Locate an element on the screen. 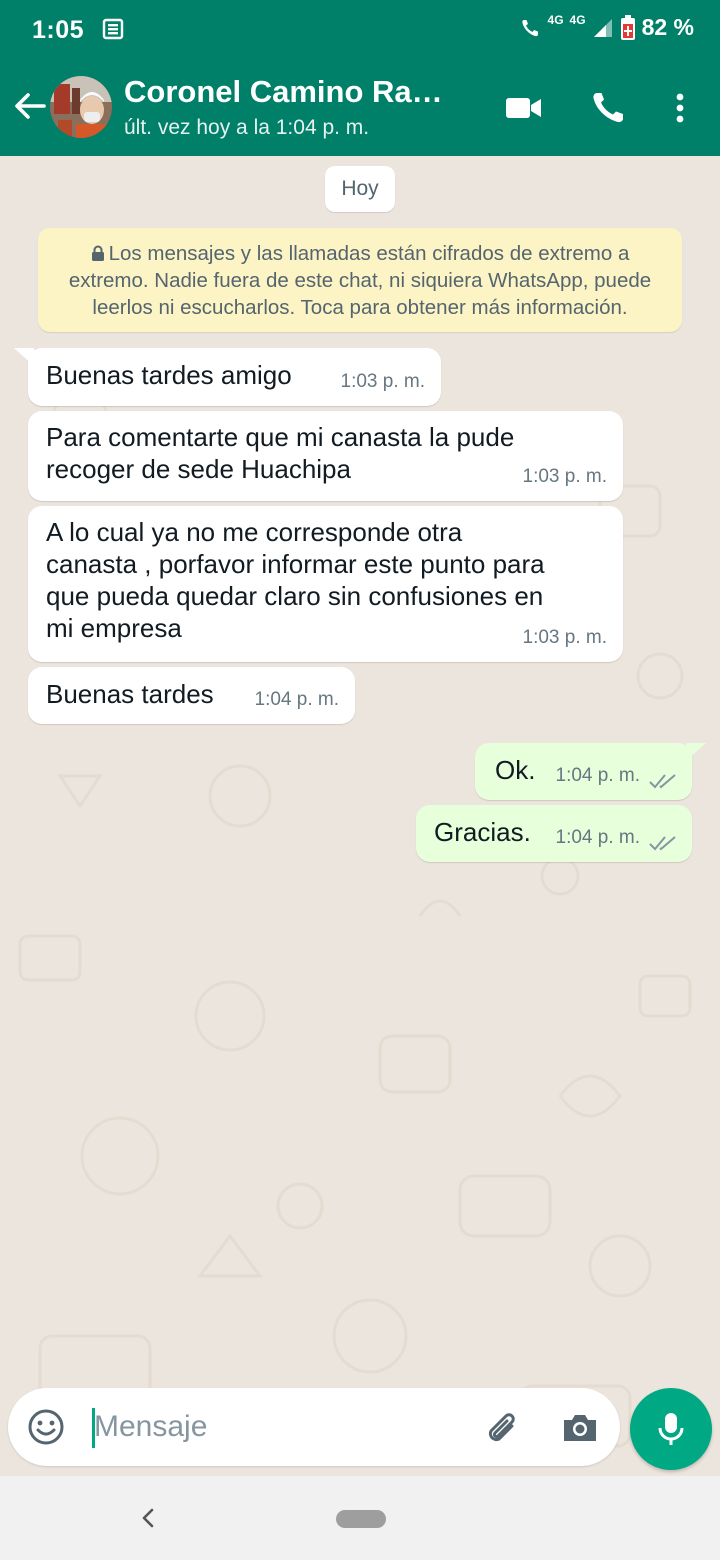  volte-call-icon is located at coordinates (529, 27).